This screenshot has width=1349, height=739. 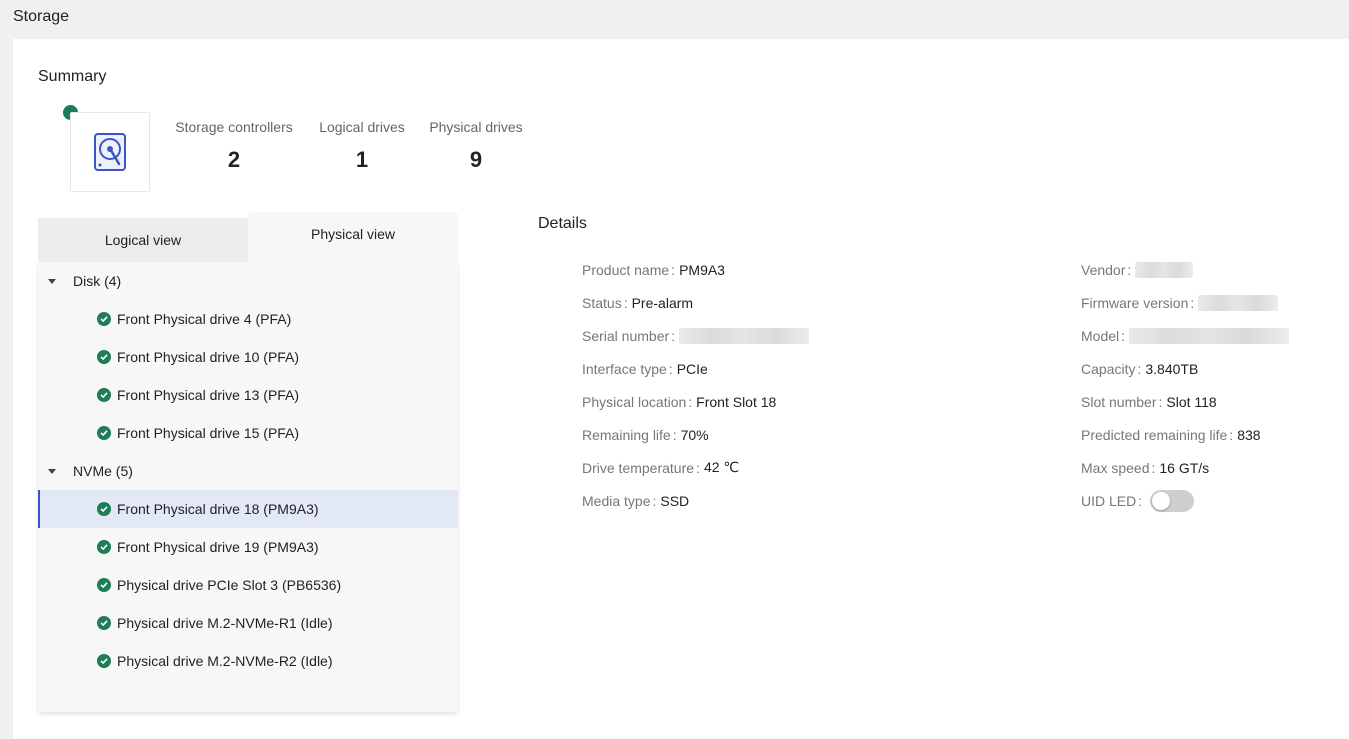 What do you see at coordinates (562, 223) in the screenshot?
I see `details-title: Details` at bounding box center [562, 223].